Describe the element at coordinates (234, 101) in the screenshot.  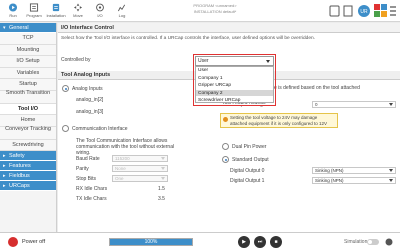
I see `option-screwdriver-urcap: Screwdriver URCap` at that location.